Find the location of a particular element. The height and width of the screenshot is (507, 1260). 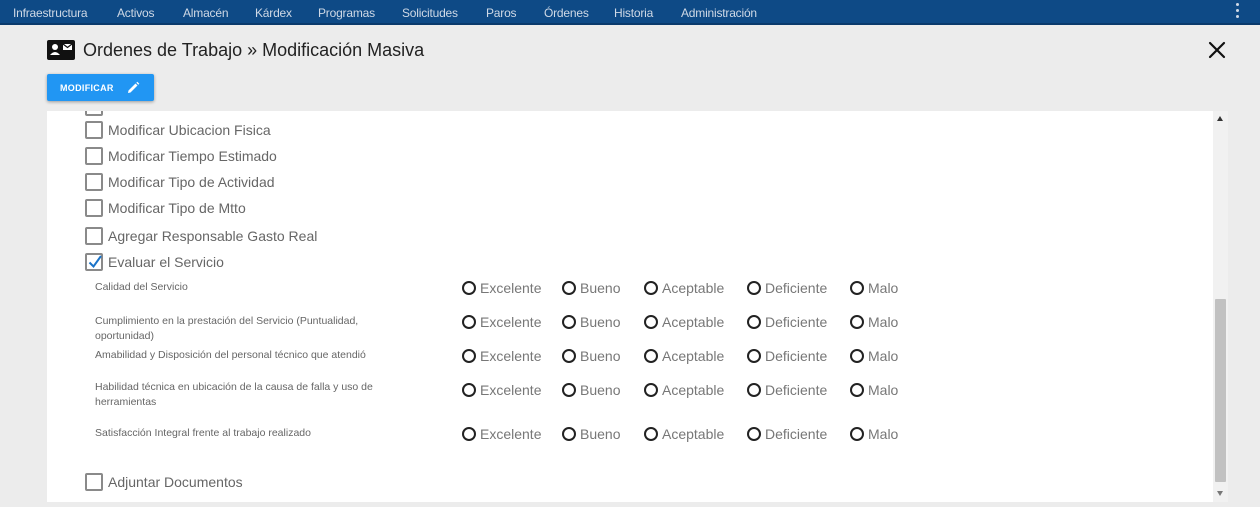

option-label: Modificar Tiempo Estimado is located at coordinates (192, 156).